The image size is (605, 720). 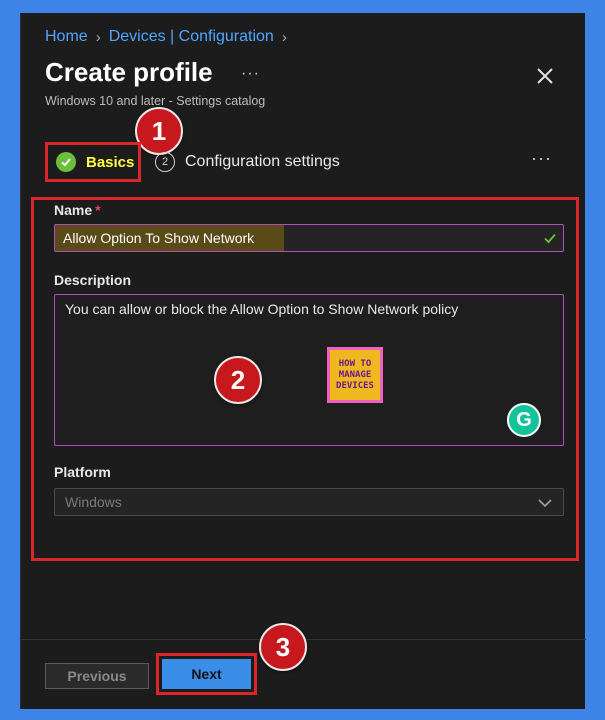 I want to click on next-button: Next, so click(x=206, y=674).